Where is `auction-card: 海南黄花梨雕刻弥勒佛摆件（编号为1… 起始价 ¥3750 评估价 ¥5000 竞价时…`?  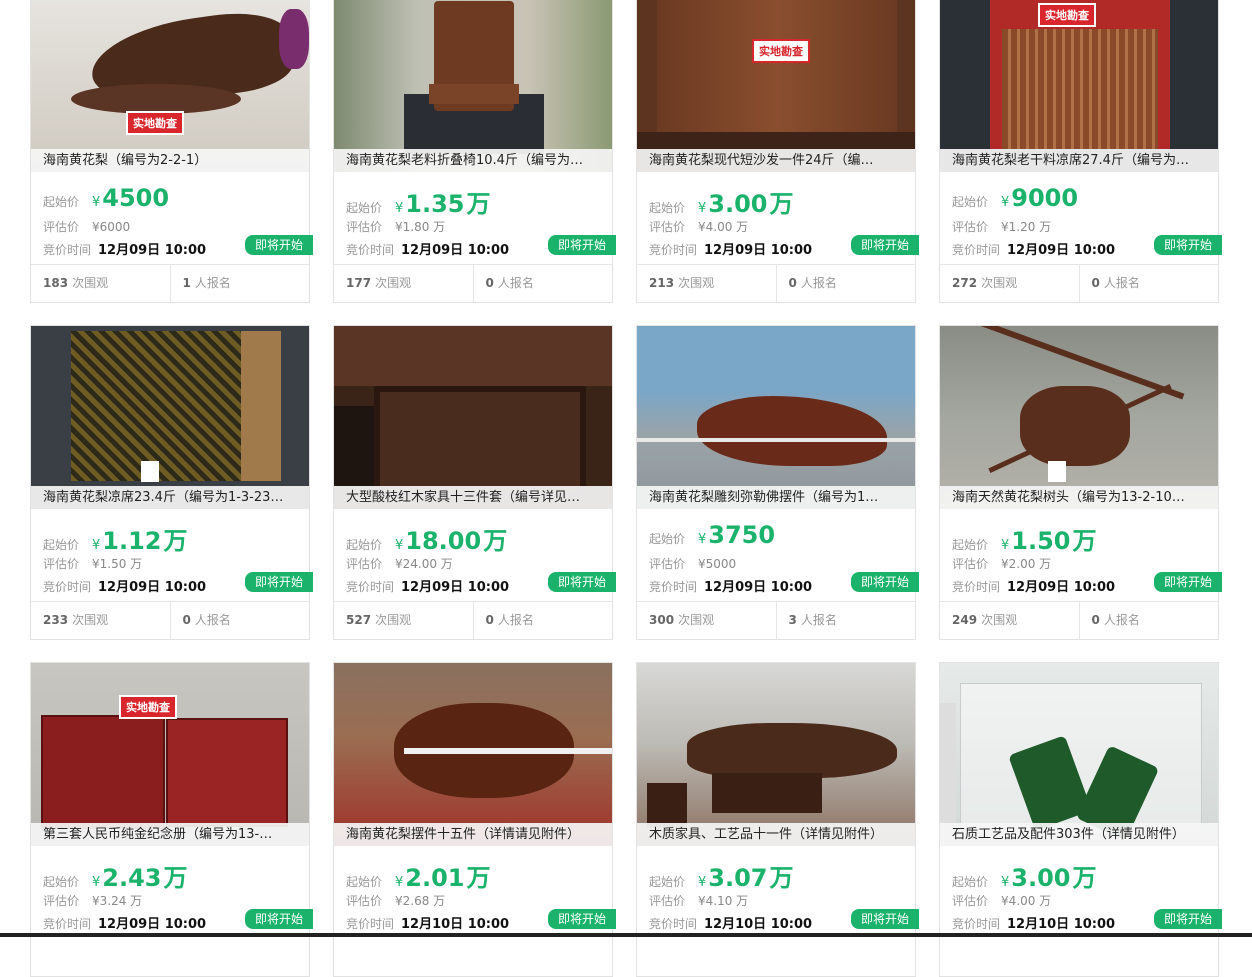 auction-card: 海南黄花梨雕刻弥勒佛摆件（编号为1… 起始价 ¥3750 评估价 ¥5000 竞价时… is located at coordinates (777, 482).